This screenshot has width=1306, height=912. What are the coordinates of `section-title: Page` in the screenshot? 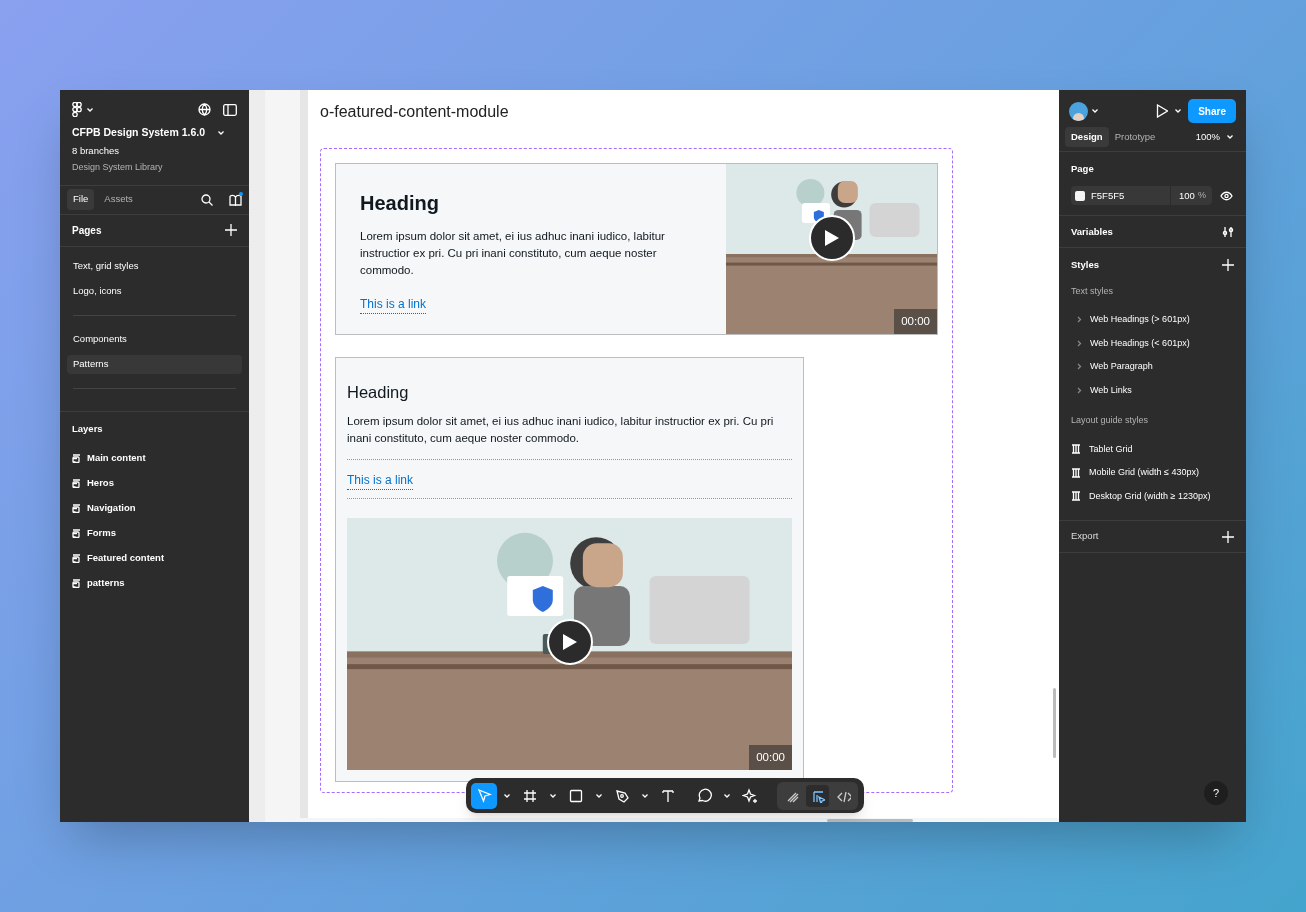 It's located at (1083, 169).